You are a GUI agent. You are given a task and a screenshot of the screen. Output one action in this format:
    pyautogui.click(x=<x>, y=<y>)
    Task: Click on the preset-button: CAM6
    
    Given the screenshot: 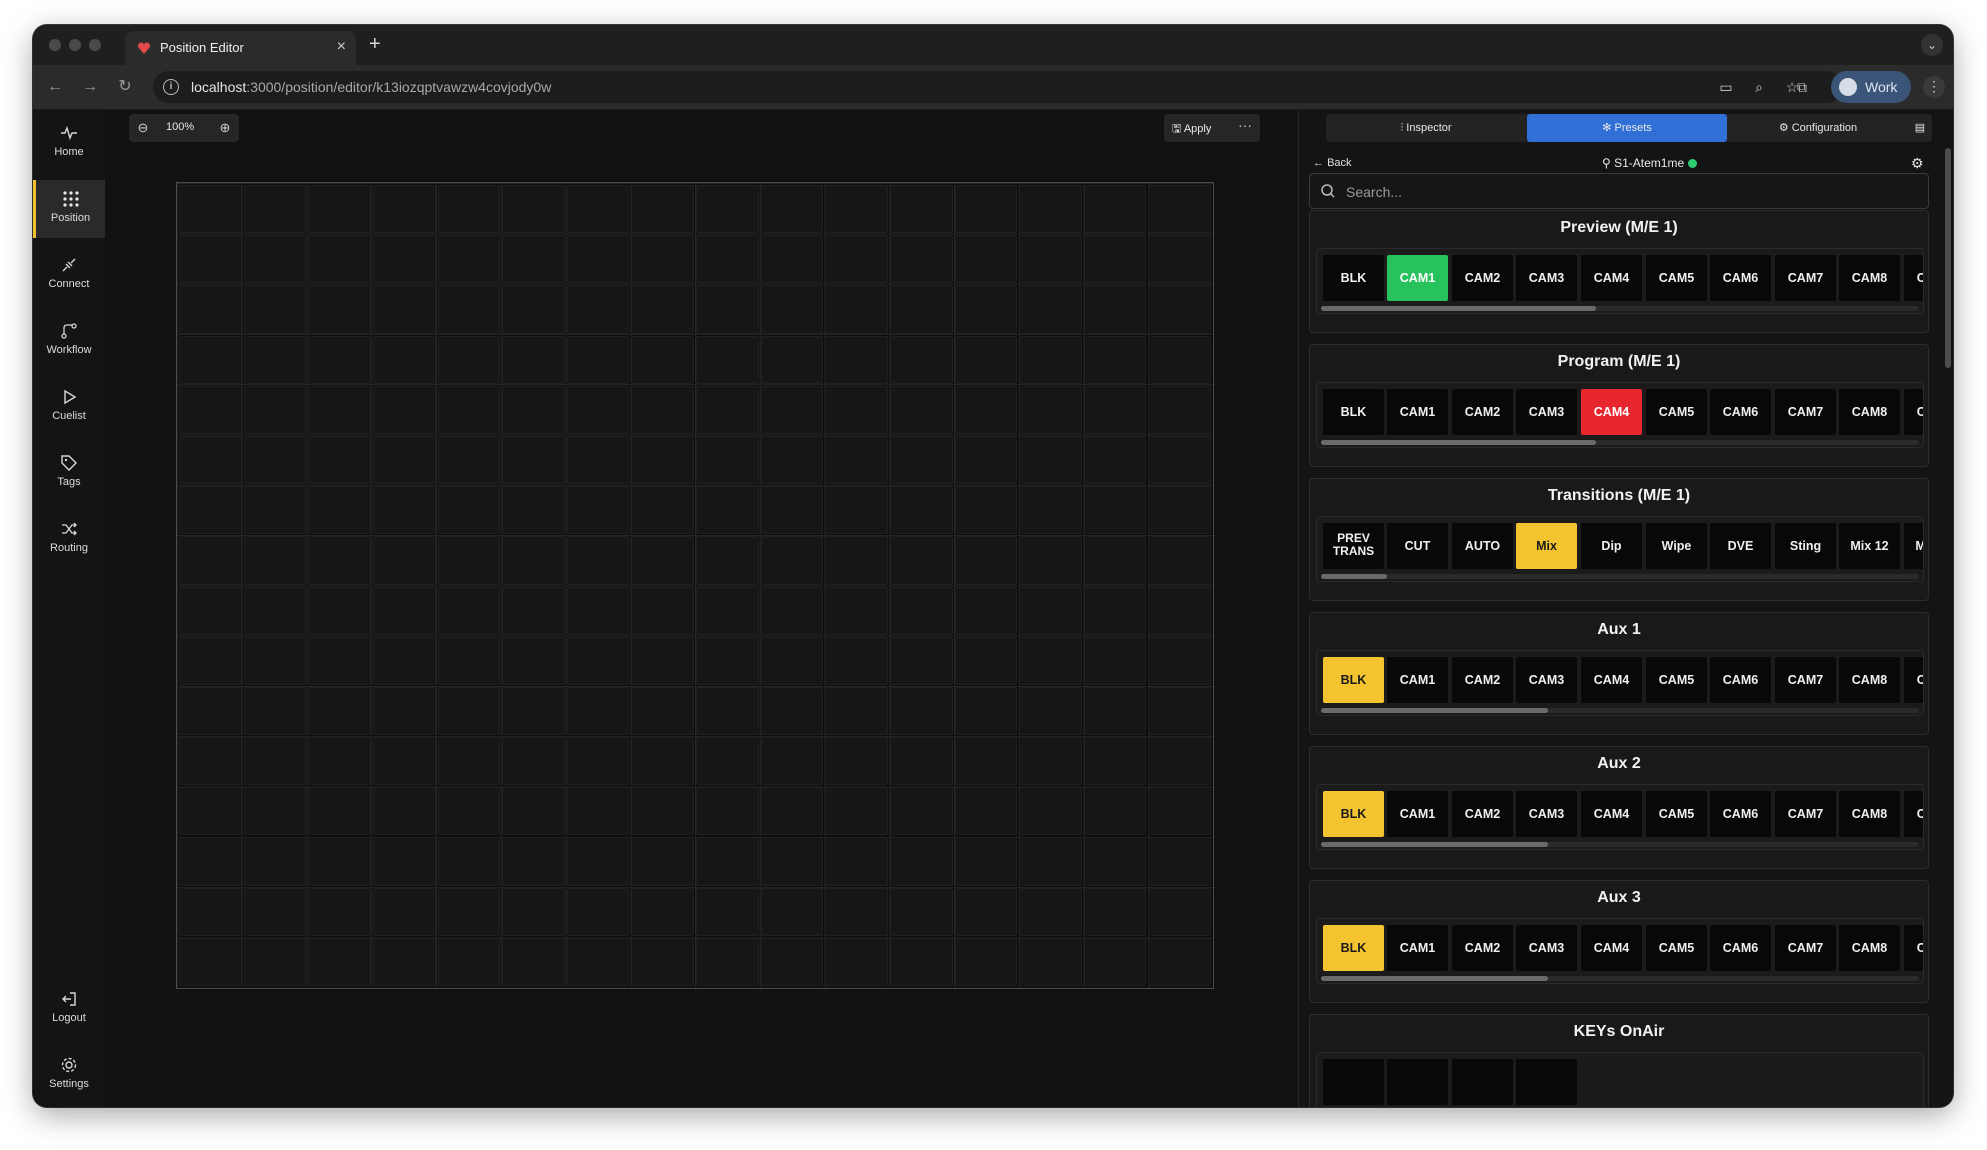 What is the action you would take?
    pyautogui.click(x=1740, y=948)
    